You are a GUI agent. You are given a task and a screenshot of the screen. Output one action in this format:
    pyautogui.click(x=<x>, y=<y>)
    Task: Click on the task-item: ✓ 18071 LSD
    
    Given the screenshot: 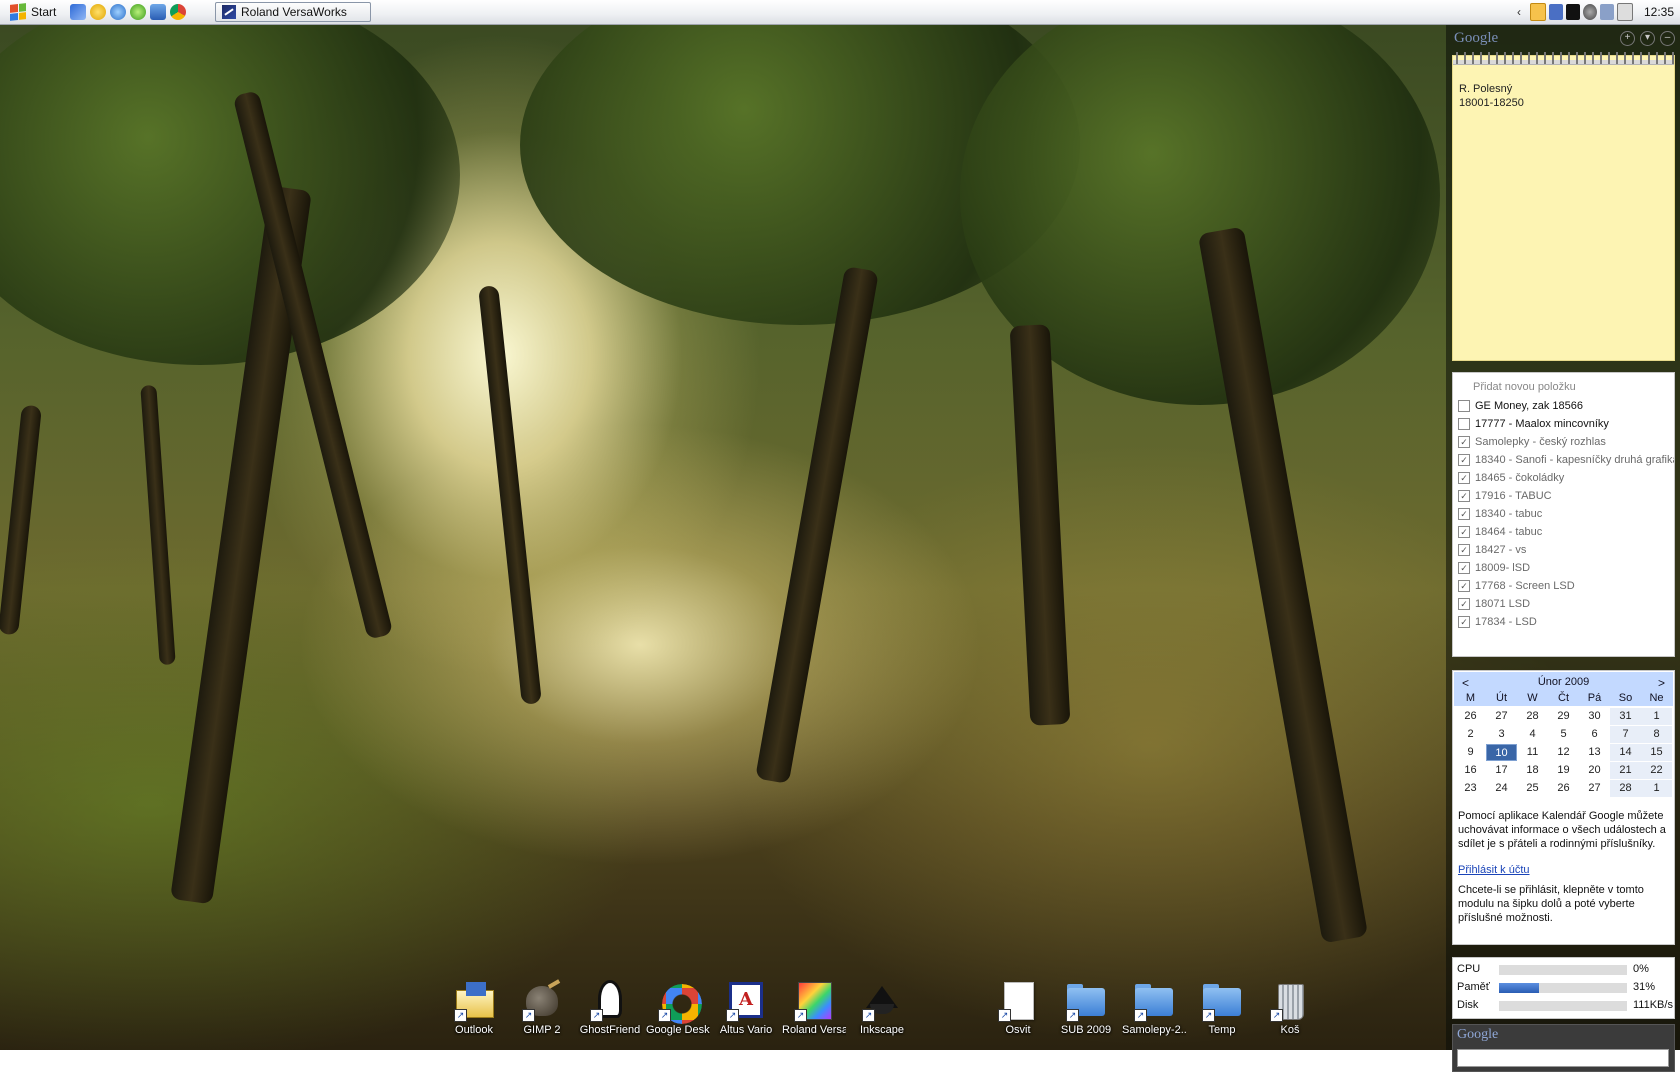 What is the action you would take?
    pyautogui.click(x=1494, y=604)
    